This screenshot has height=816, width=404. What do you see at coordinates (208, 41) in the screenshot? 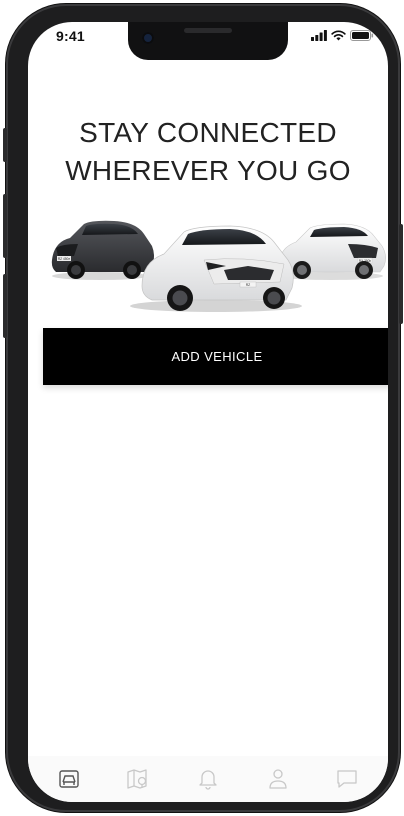
I see `notch` at bounding box center [208, 41].